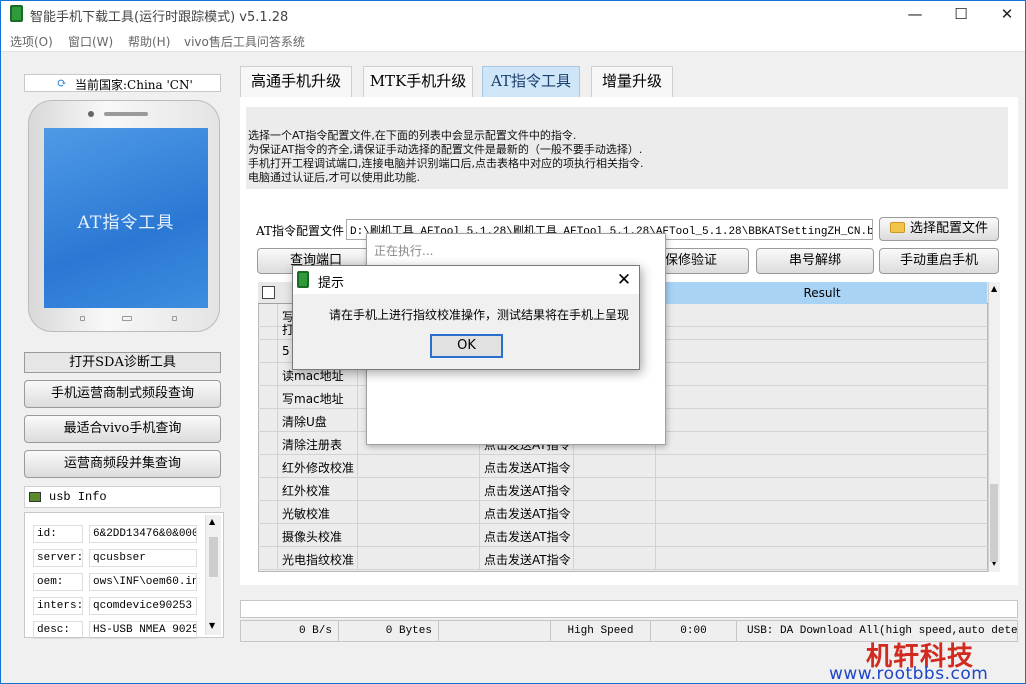  Describe the element at coordinates (466, 346) in the screenshot. I see `ok-button: OK` at that location.